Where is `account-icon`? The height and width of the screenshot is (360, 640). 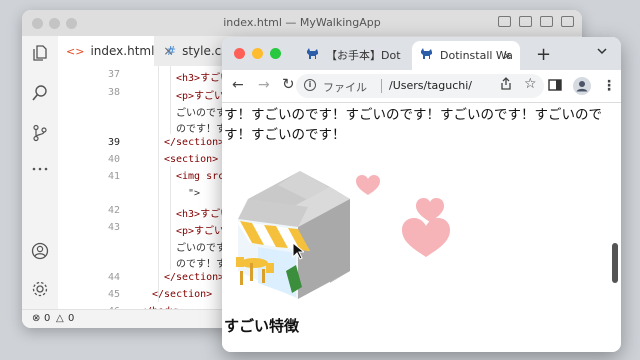 account-icon is located at coordinates (40, 251).